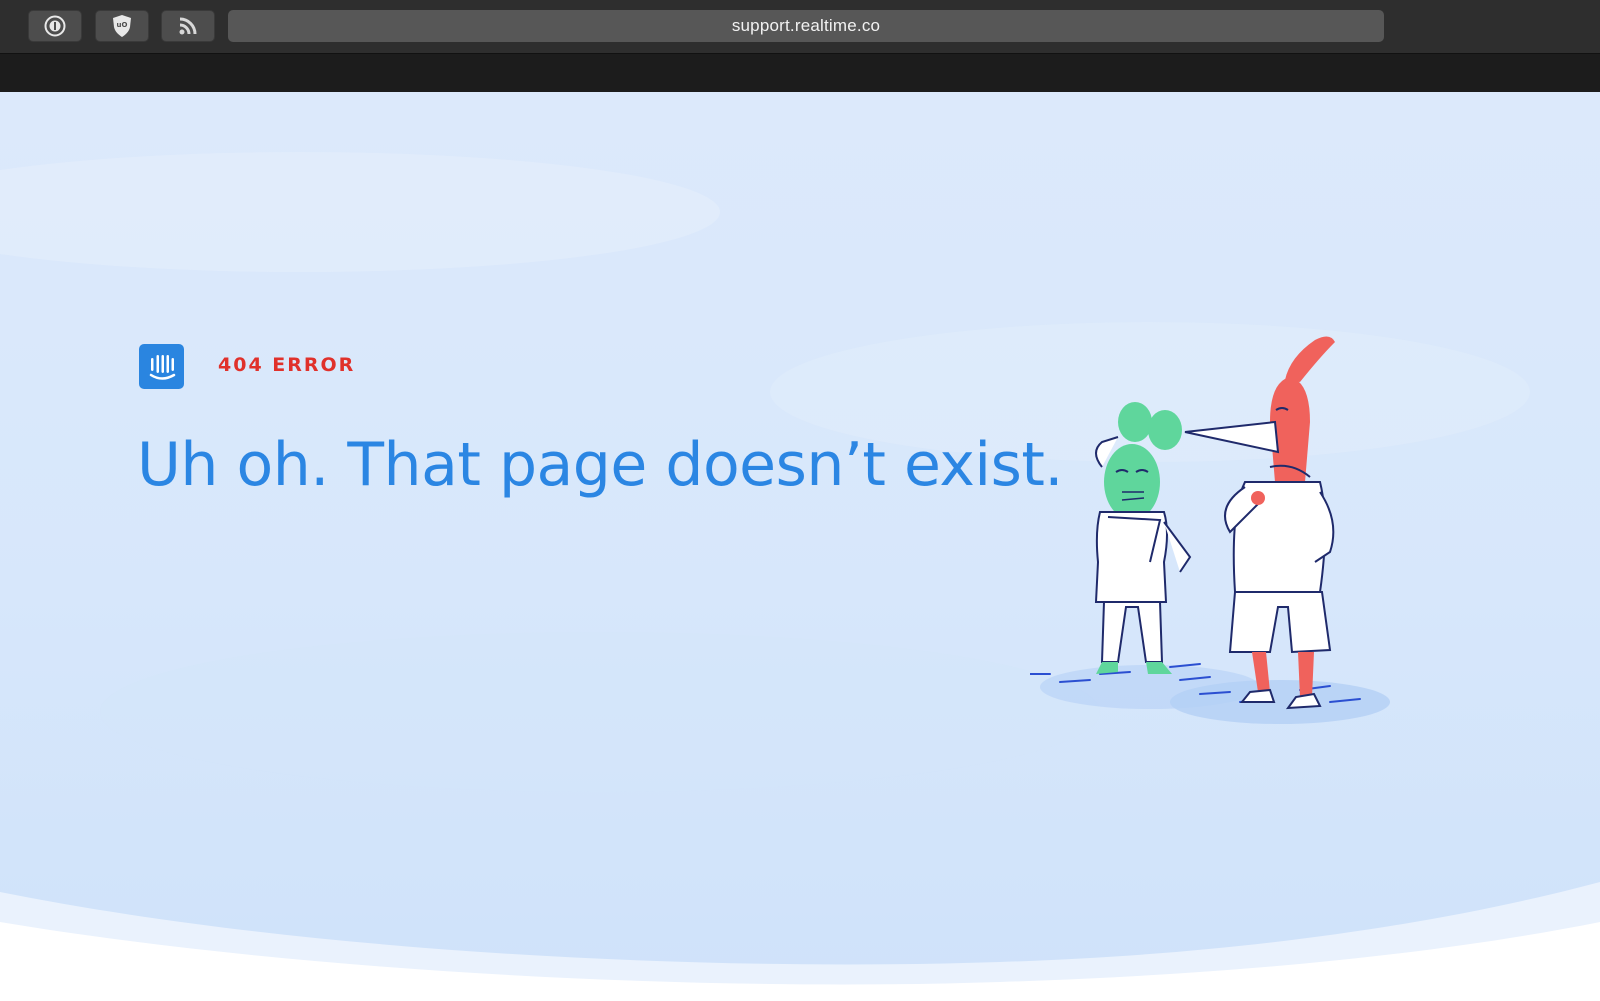 The height and width of the screenshot is (1001, 1600). I want to click on characters-illustration, so click(1210, 530).